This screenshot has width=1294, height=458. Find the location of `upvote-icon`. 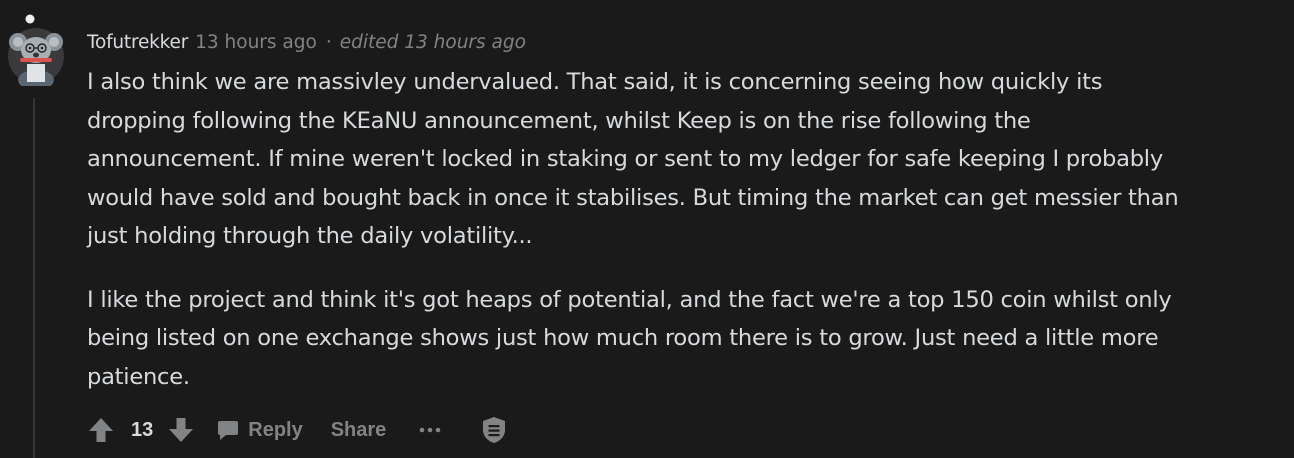

upvote-icon is located at coordinates (101, 430).